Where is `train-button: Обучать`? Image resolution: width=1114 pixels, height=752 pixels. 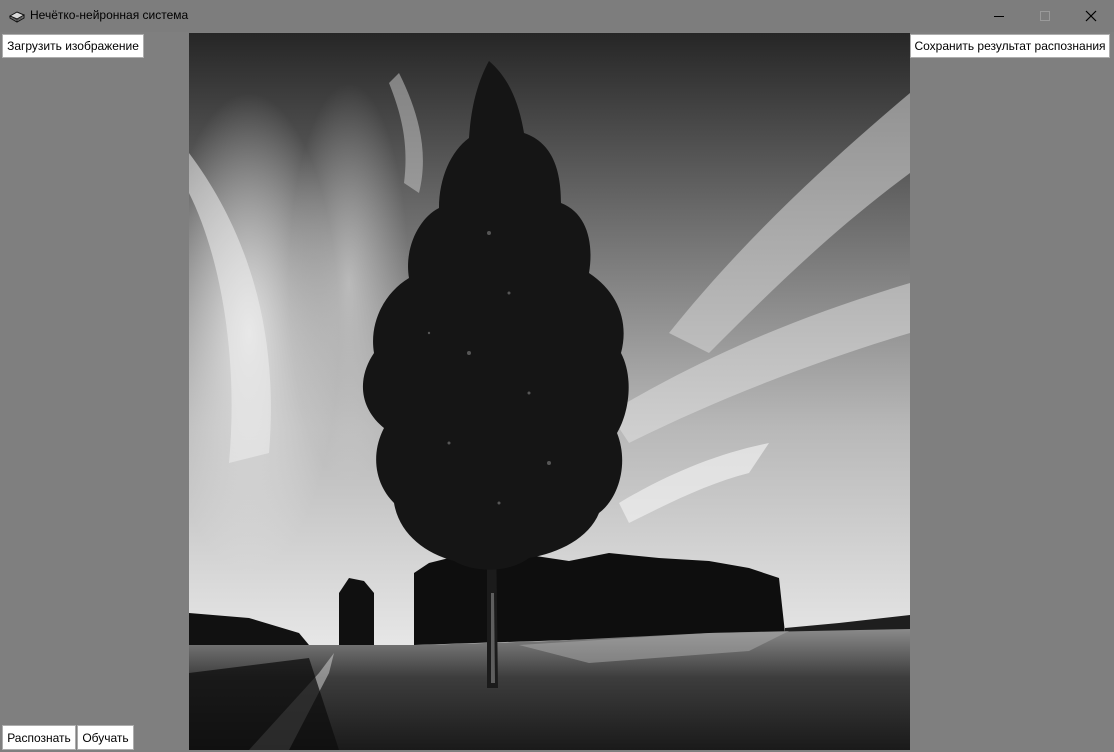 train-button: Обучать is located at coordinates (105, 737).